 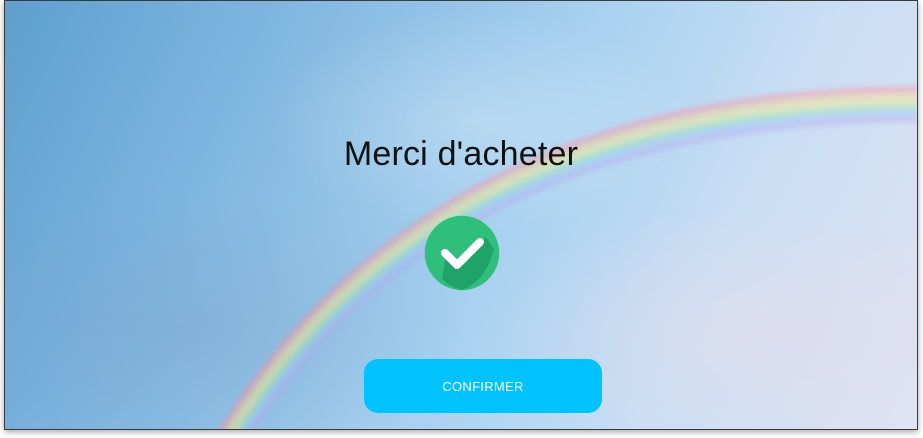 What do you see at coordinates (462, 253) in the screenshot?
I see `check-circle-icon` at bounding box center [462, 253].